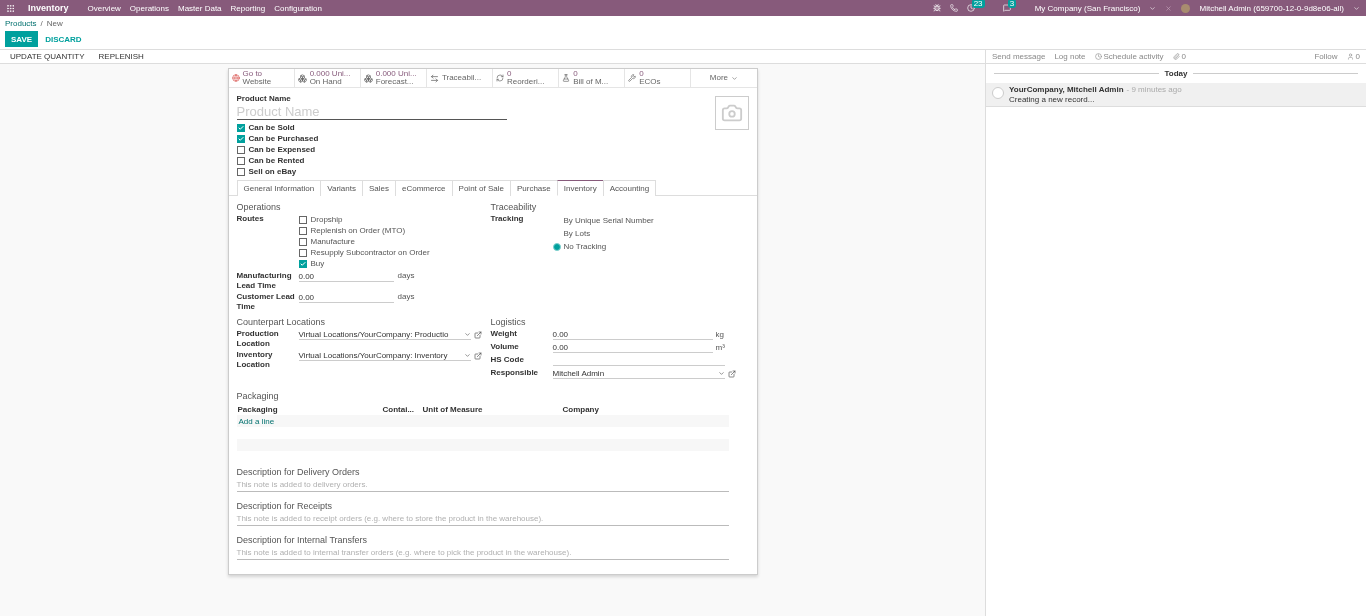 The height and width of the screenshot is (616, 1366). Describe the element at coordinates (378, 188) in the screenshot. I see `tab: Sales` at that location.